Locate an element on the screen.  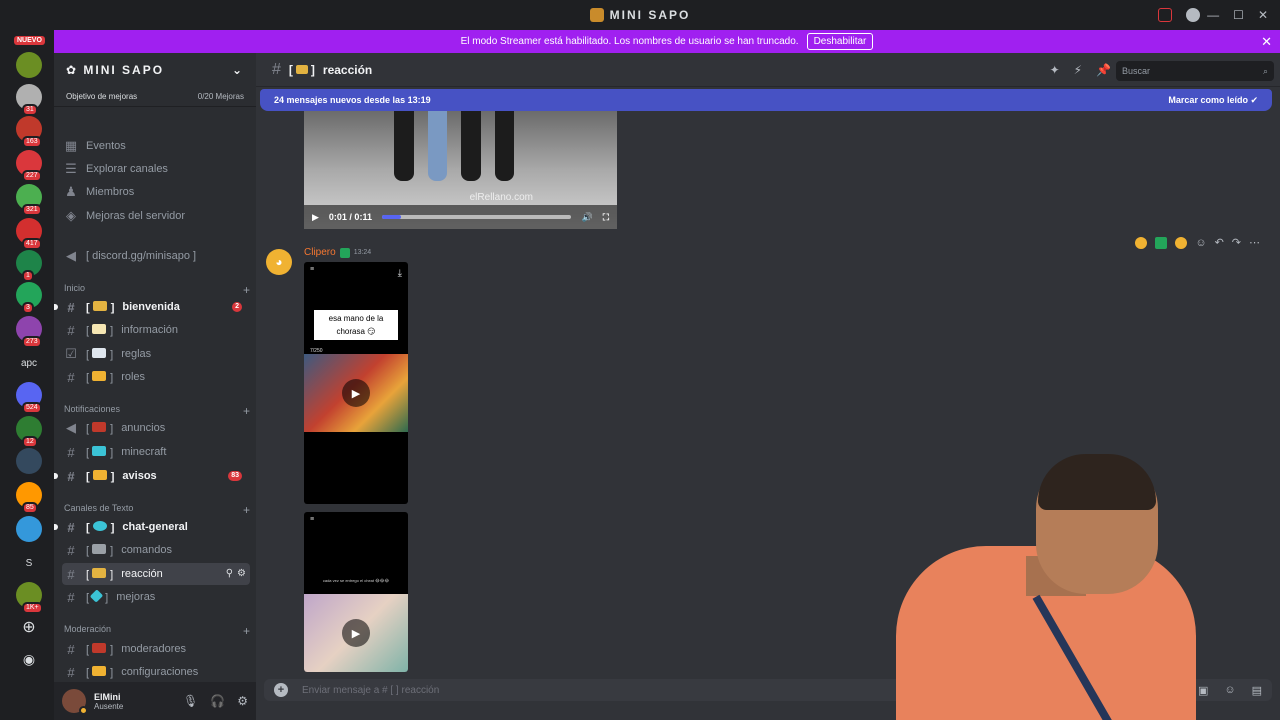
channel-bienvenida: #[ ] bienvenida 2 is located at coordinates (152, 307).